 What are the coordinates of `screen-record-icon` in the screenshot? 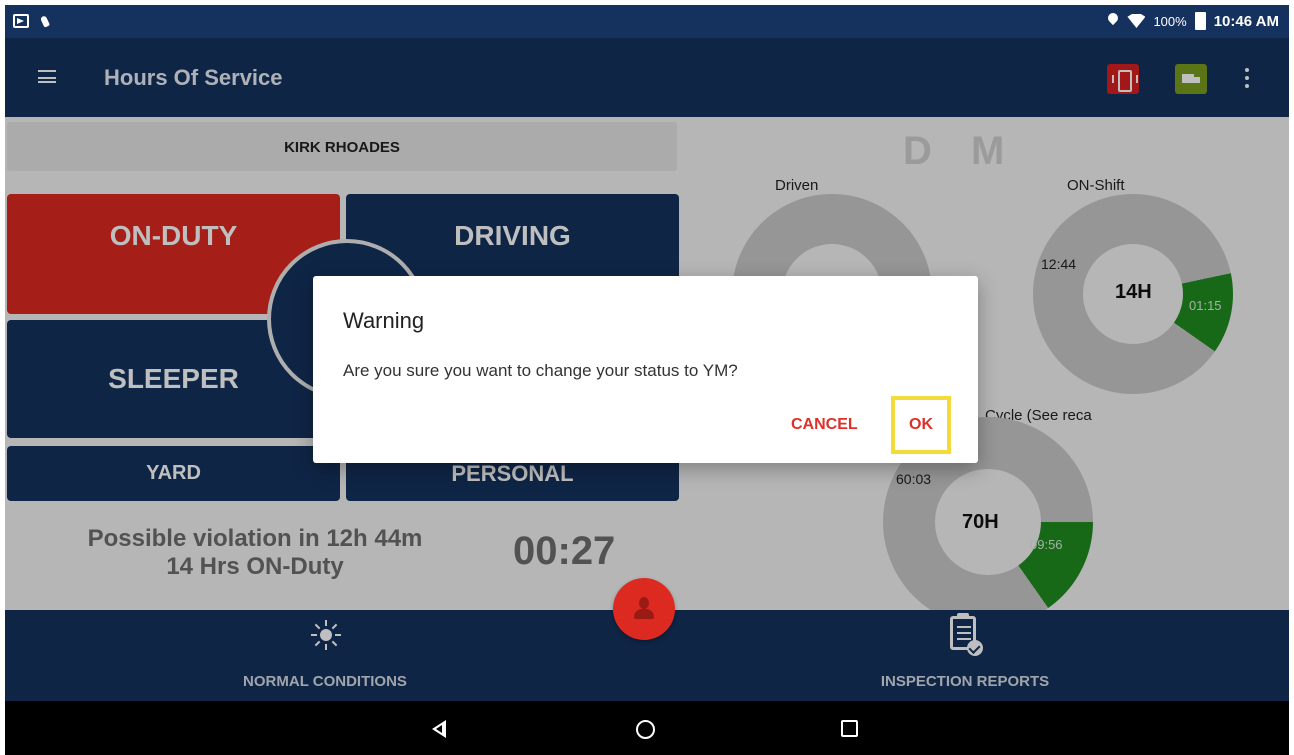 It's located at (21, 21).